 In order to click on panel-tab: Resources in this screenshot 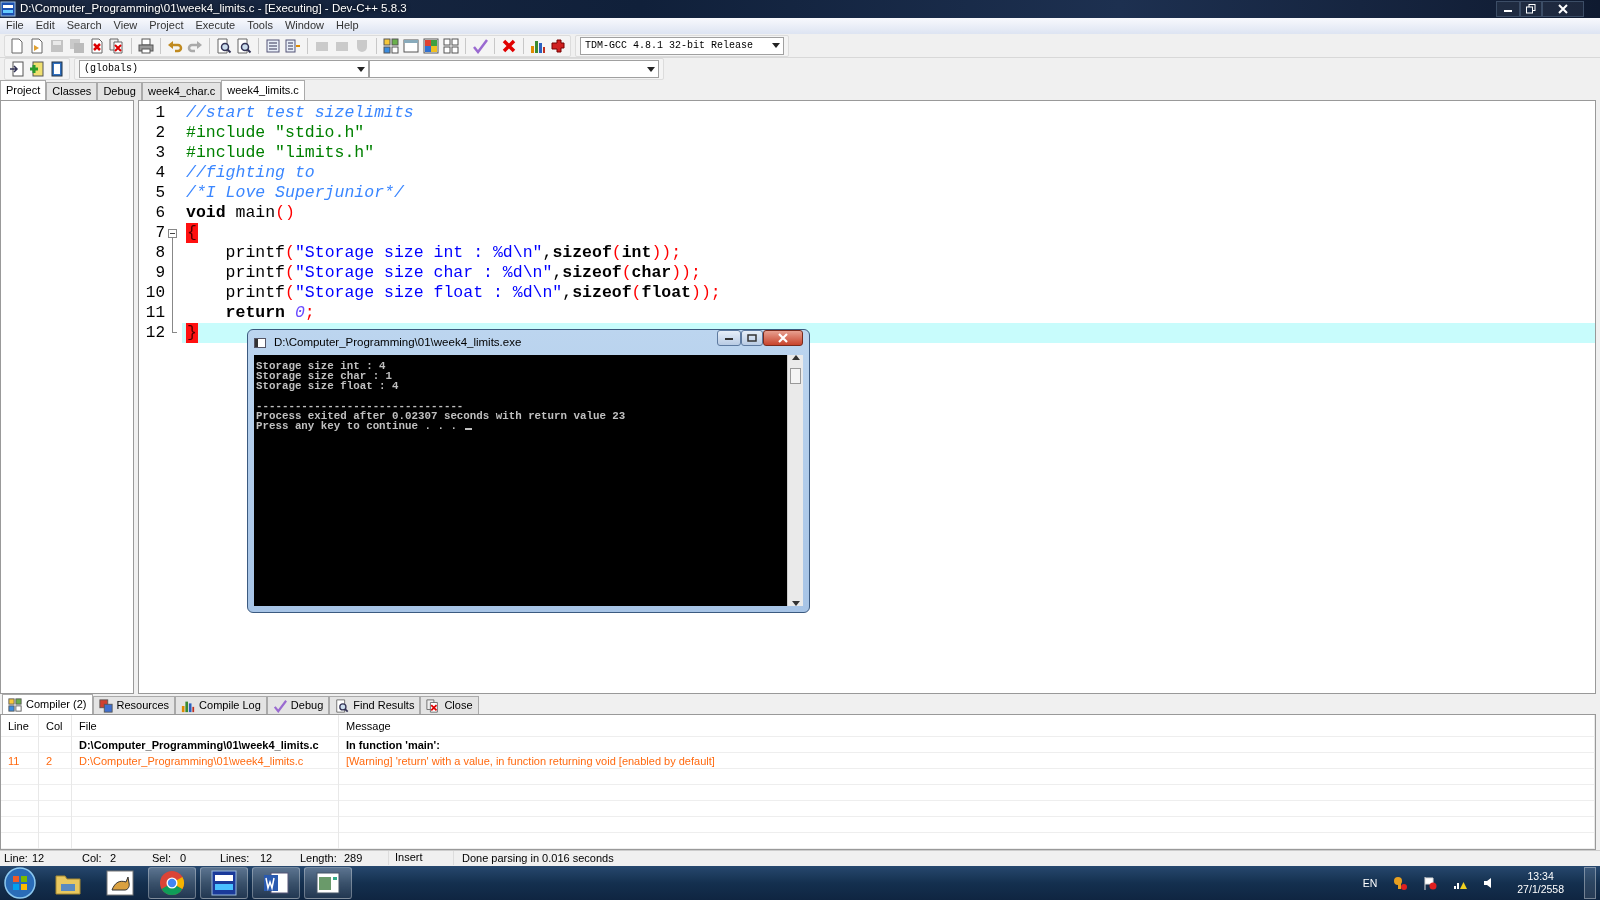, I will do `click(134, 705)`.